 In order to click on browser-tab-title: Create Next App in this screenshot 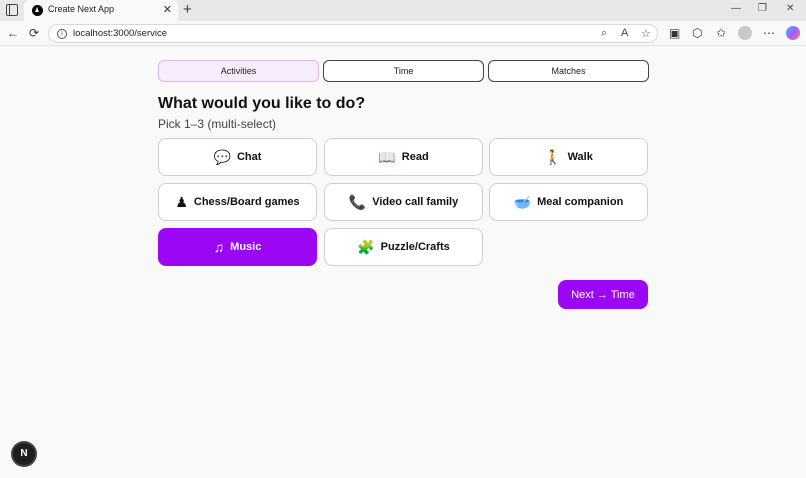, I will do `click(81, 9)`.